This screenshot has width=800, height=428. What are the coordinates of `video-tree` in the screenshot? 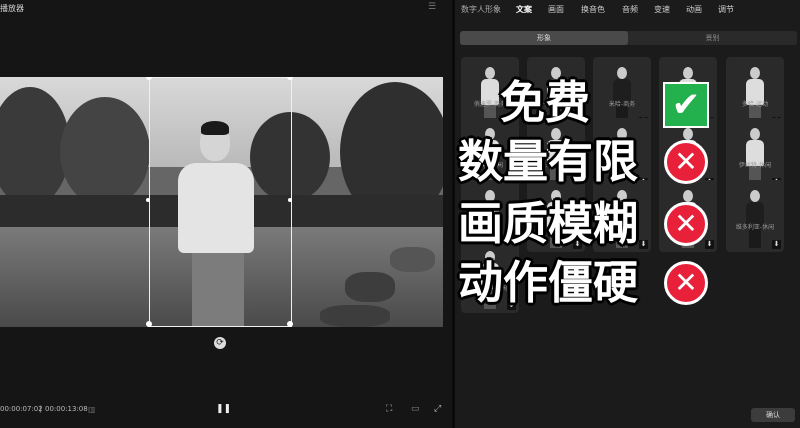 It's located at (105, 152).